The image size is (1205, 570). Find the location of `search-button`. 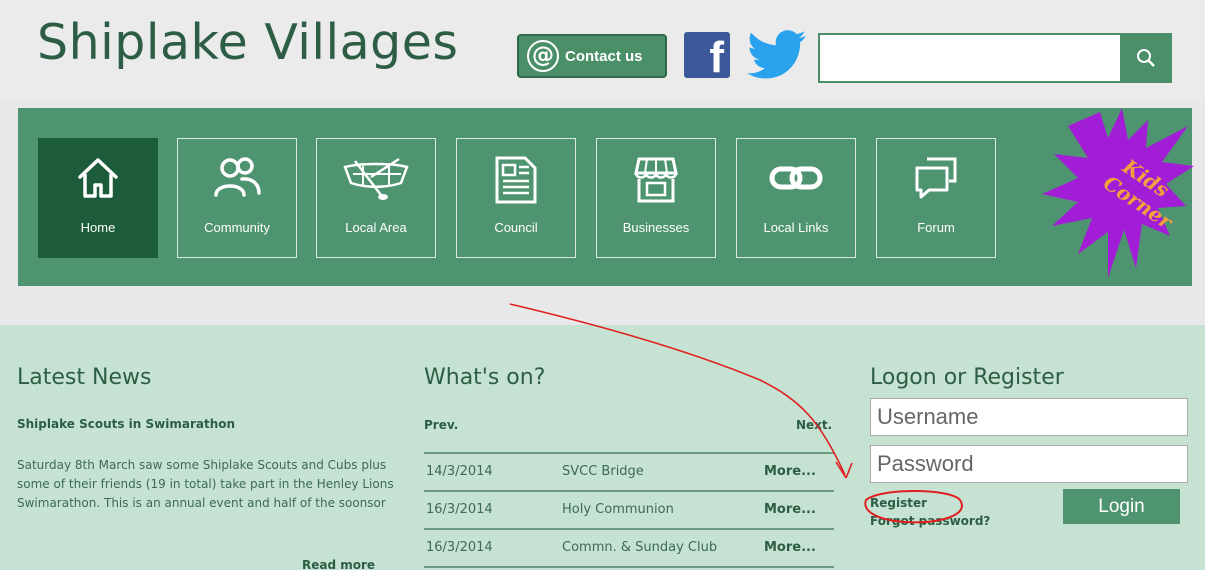

search-button is located at coordinates (1146, 58).